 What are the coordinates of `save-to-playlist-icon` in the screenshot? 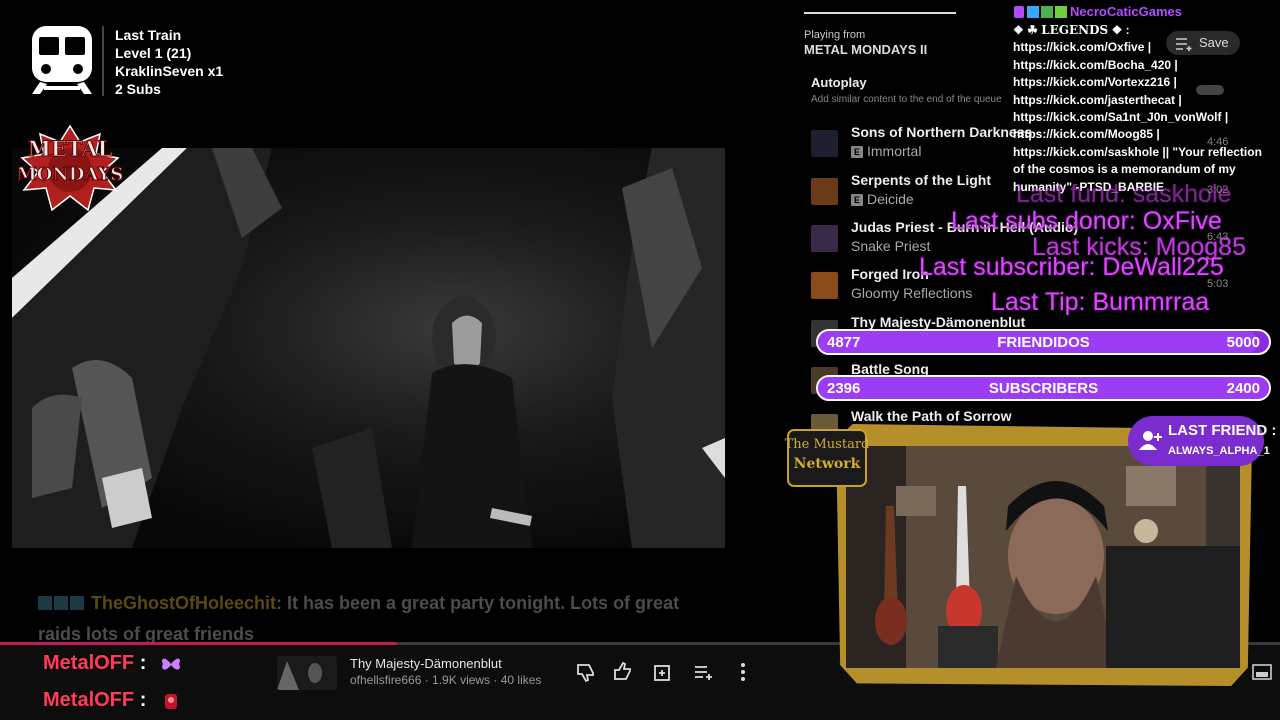 It's located at (663, 672).